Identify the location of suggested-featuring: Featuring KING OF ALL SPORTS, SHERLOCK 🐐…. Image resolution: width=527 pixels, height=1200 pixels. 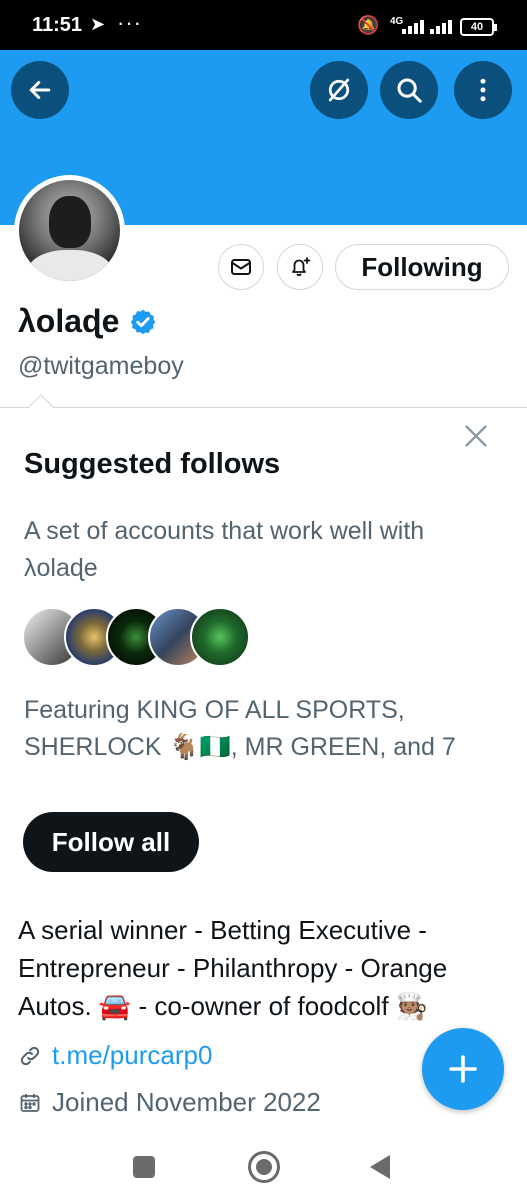
(240, 728).